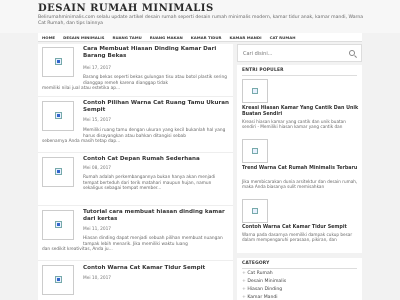  Describe the element at coordinates (263, 70) in the screenshot. I see `widget-title: ENTRI POPULER` at that location.